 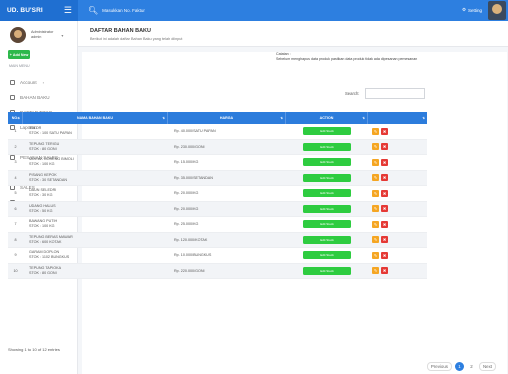 I want to click on sidebar-item-bahan-baku: BAHAN BAKU, so click(x=38, y=97).